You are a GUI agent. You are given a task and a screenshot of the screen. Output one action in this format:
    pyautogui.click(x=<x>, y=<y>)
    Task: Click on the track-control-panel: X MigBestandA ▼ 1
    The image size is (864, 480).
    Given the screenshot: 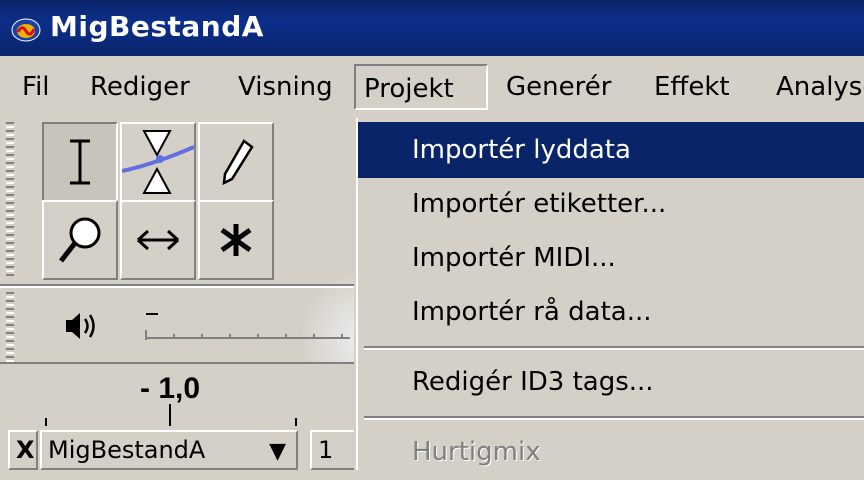 What is the action you would take?
    pyautogui.click(x=180, y=448)
    